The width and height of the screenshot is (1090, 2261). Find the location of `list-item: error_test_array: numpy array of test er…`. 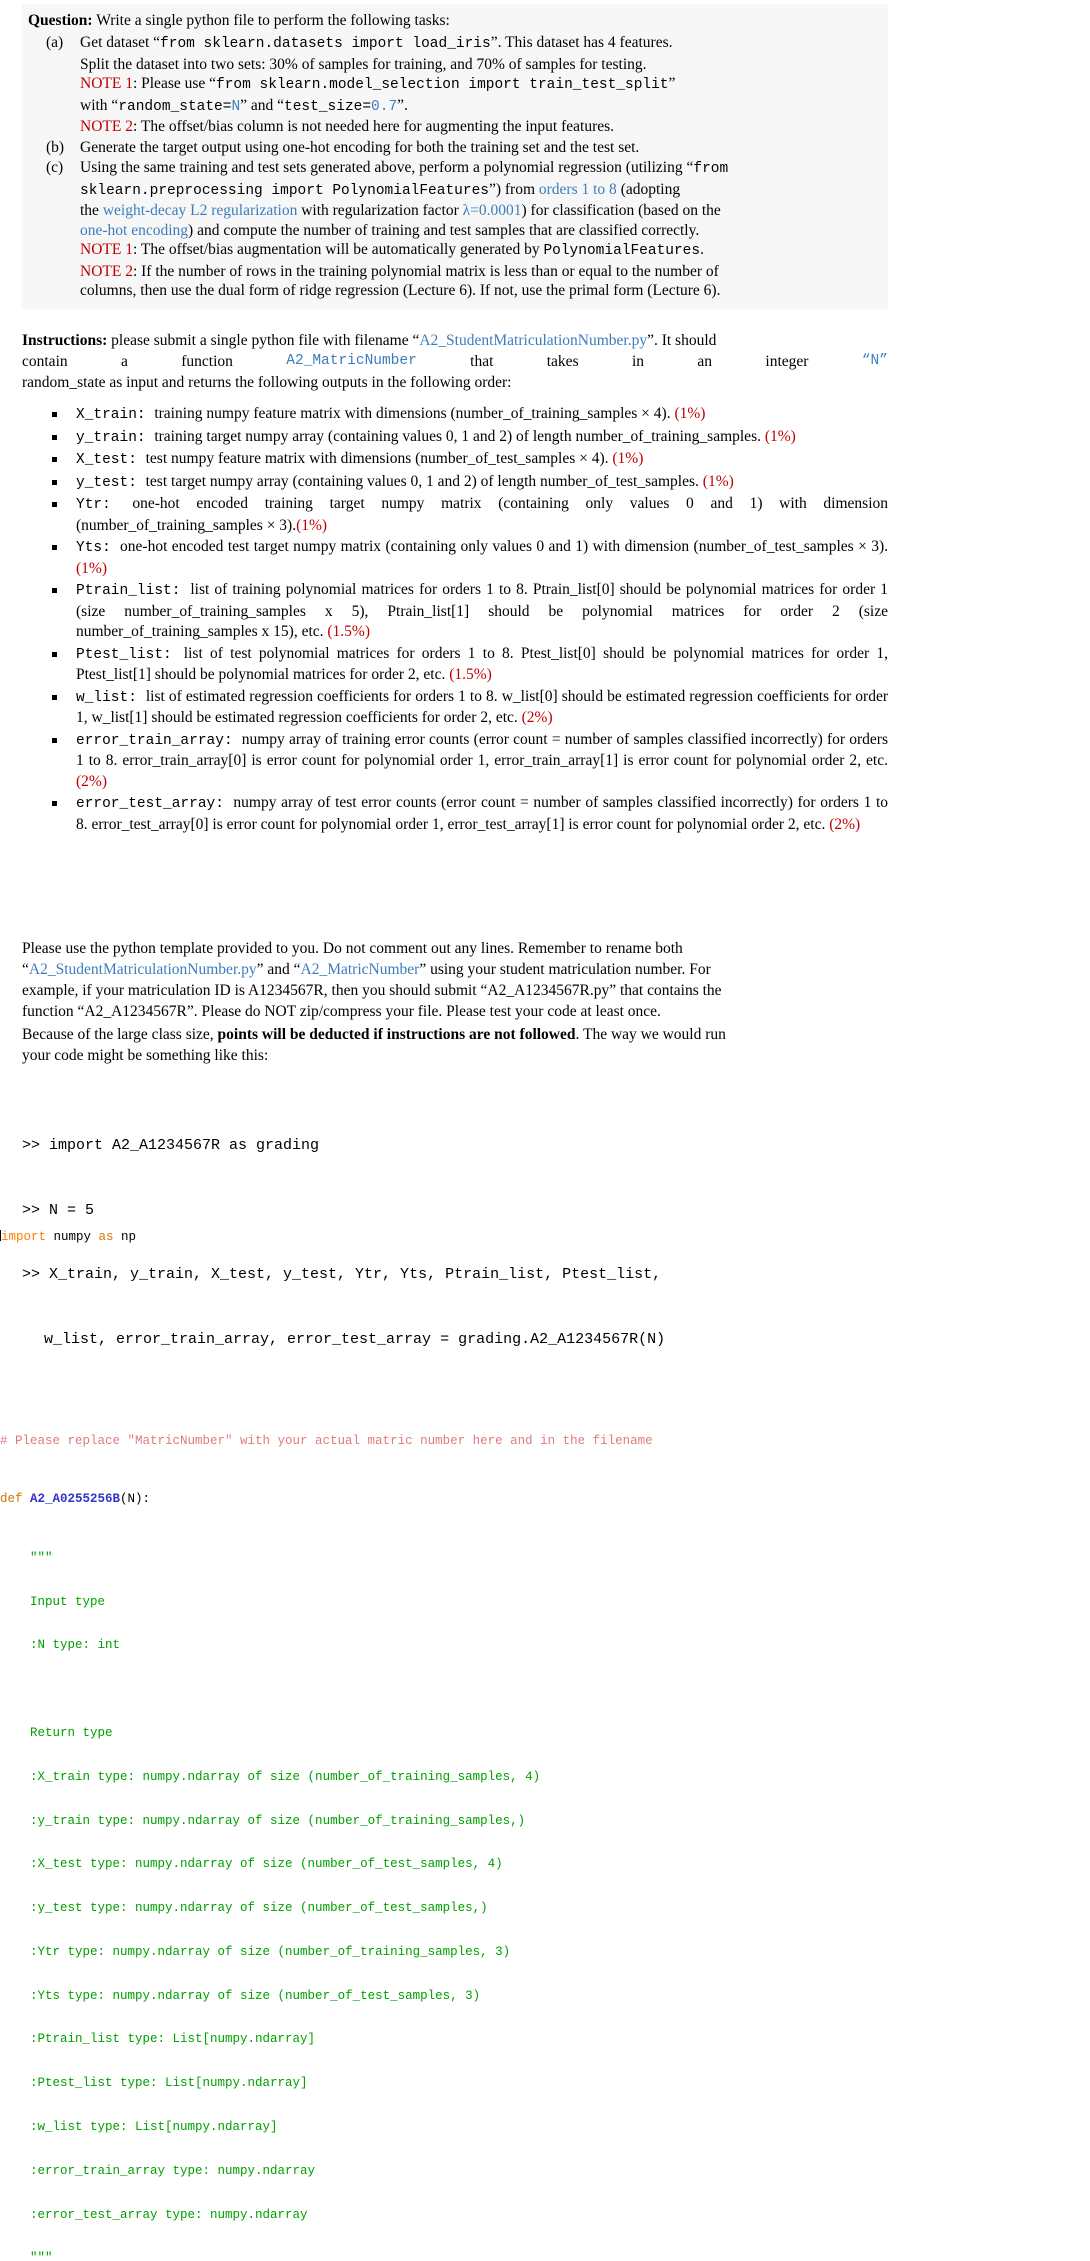

list-item: error_test_array: numpy array of test er… is located at coordinates (455, 814).